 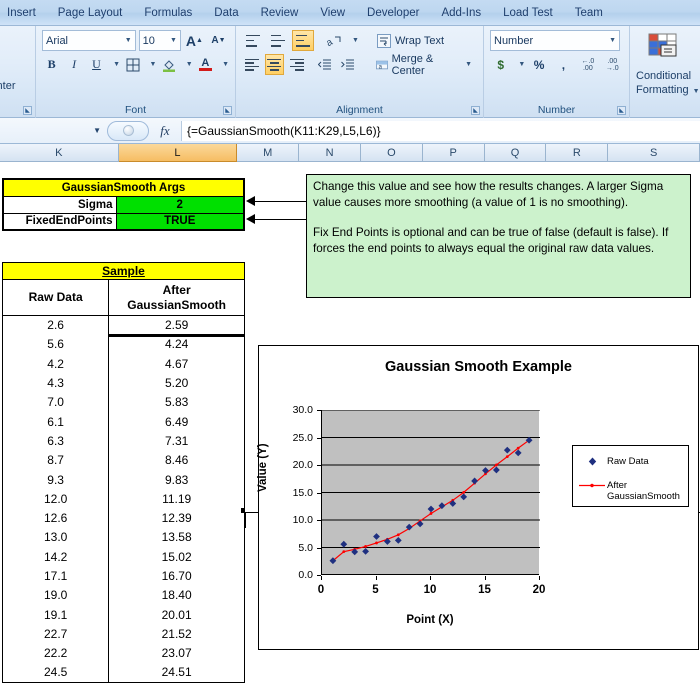 I want to click on cell-raw-9: 12.0, so click(x=55, y=499).